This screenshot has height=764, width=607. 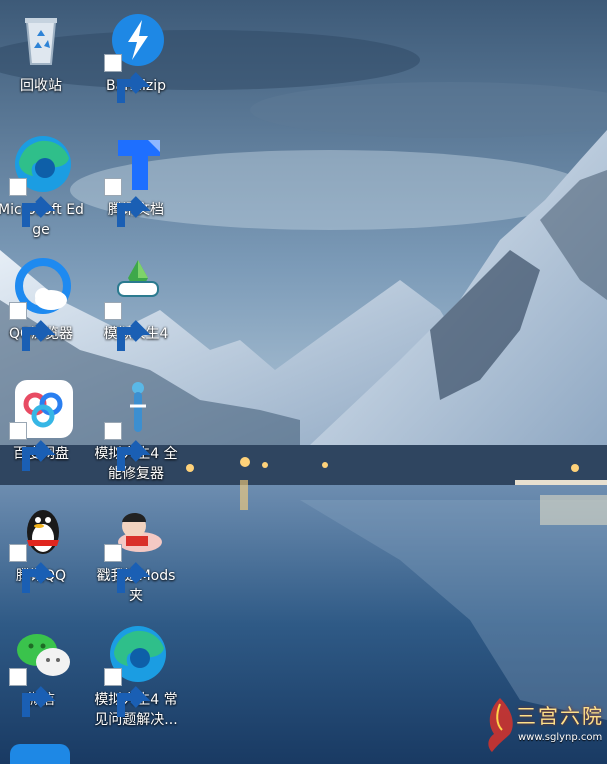 I want to click on bandizip-icon, so click(x=136, y=55).